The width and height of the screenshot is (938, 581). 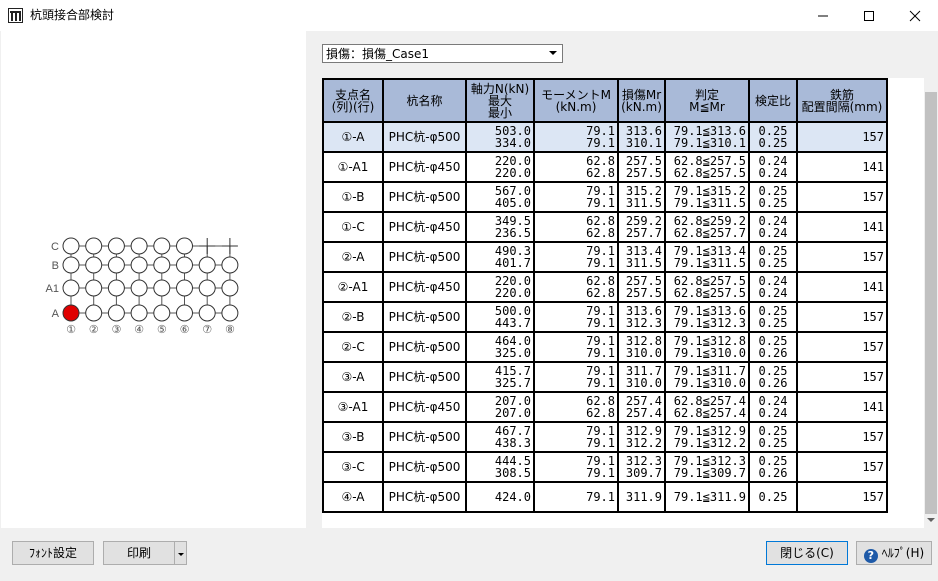 What do you see at coordinates (807, 553) in the screenshot?
I see `close-button: 閉じる(C)` at bounding box center [807, 553].